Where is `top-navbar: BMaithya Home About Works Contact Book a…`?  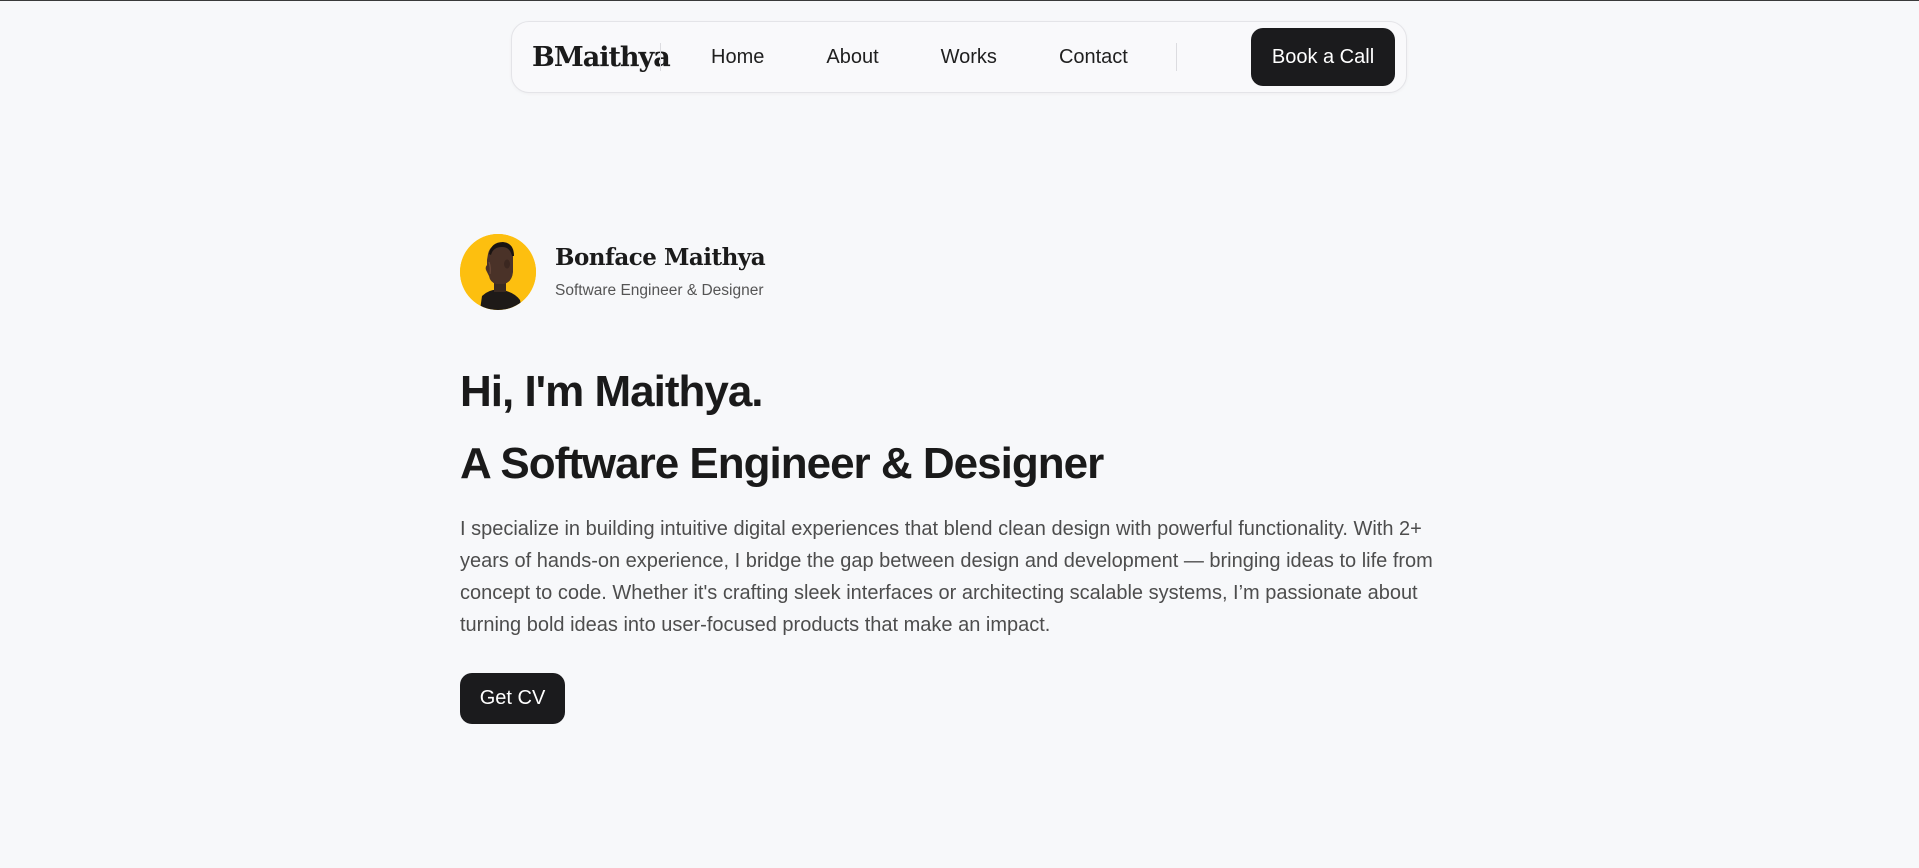
top-navbar: BMaithya Home About Works Contact Book a… is located at coordinates (959, 57).